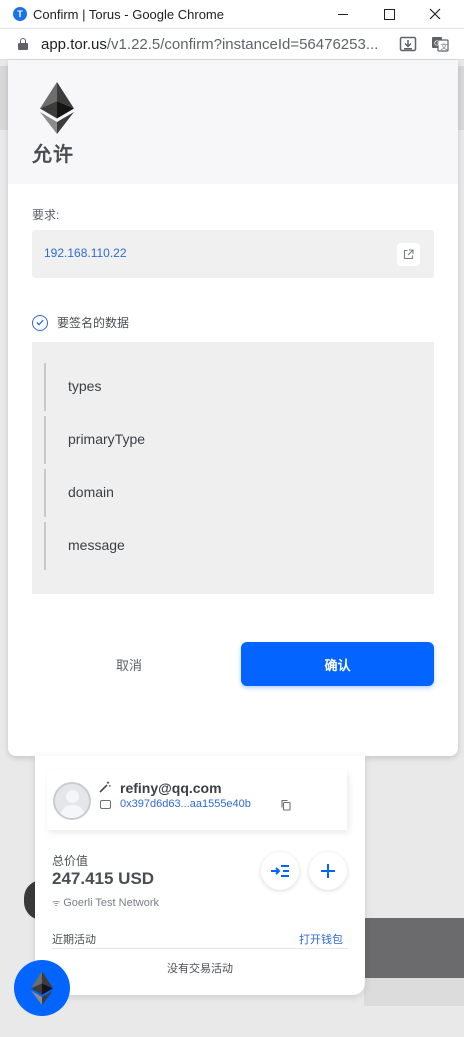 This screenshot has width=464, height=1037. I want to click on request-label: 要求:, so click(46, 215).